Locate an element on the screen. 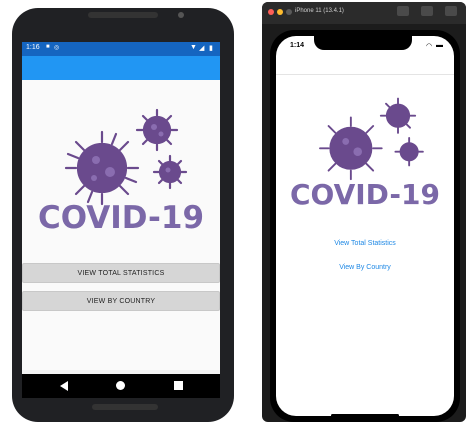 This screenshot has height=426, width=476. signal-icon: ◢ is located at coordinates (202, 48).